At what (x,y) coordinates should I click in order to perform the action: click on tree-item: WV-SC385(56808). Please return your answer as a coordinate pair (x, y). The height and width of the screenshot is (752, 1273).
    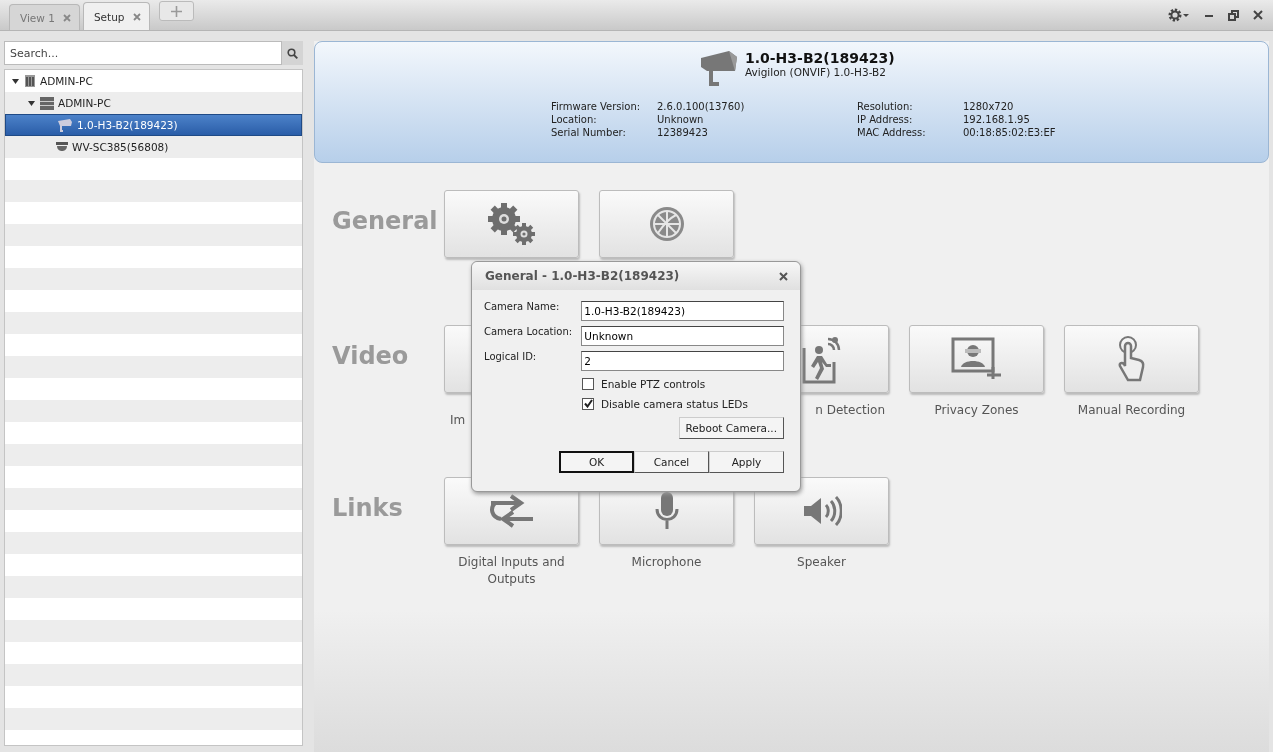
    Looking at the image, I should click on (153, 147).